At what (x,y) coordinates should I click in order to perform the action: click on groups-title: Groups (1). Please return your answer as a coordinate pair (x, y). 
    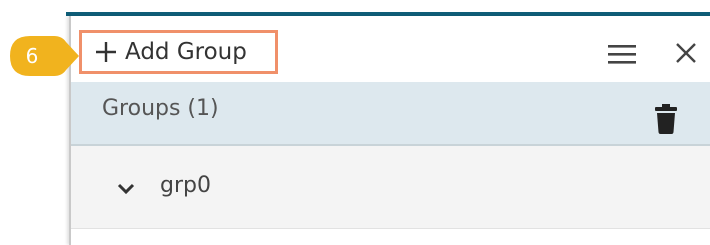
    Looking at the image, I should click on (160, 108).